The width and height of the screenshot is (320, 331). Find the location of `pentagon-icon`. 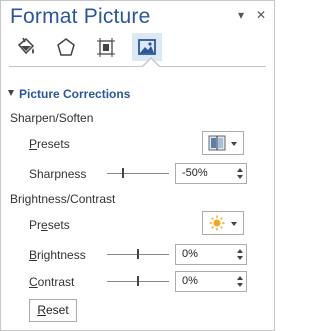

pentagon-icon is located at coordinates (66, 47).